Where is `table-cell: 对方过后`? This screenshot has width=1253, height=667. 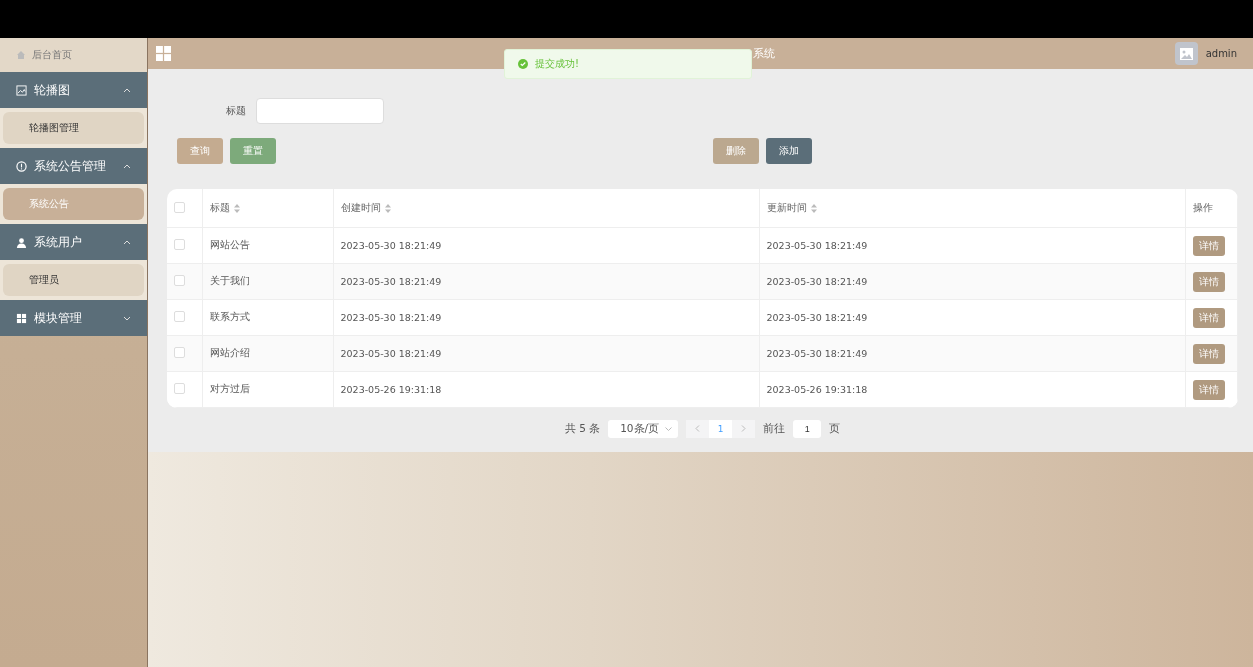
table-cell: 对方过后 is located at coordinates (229, 388).